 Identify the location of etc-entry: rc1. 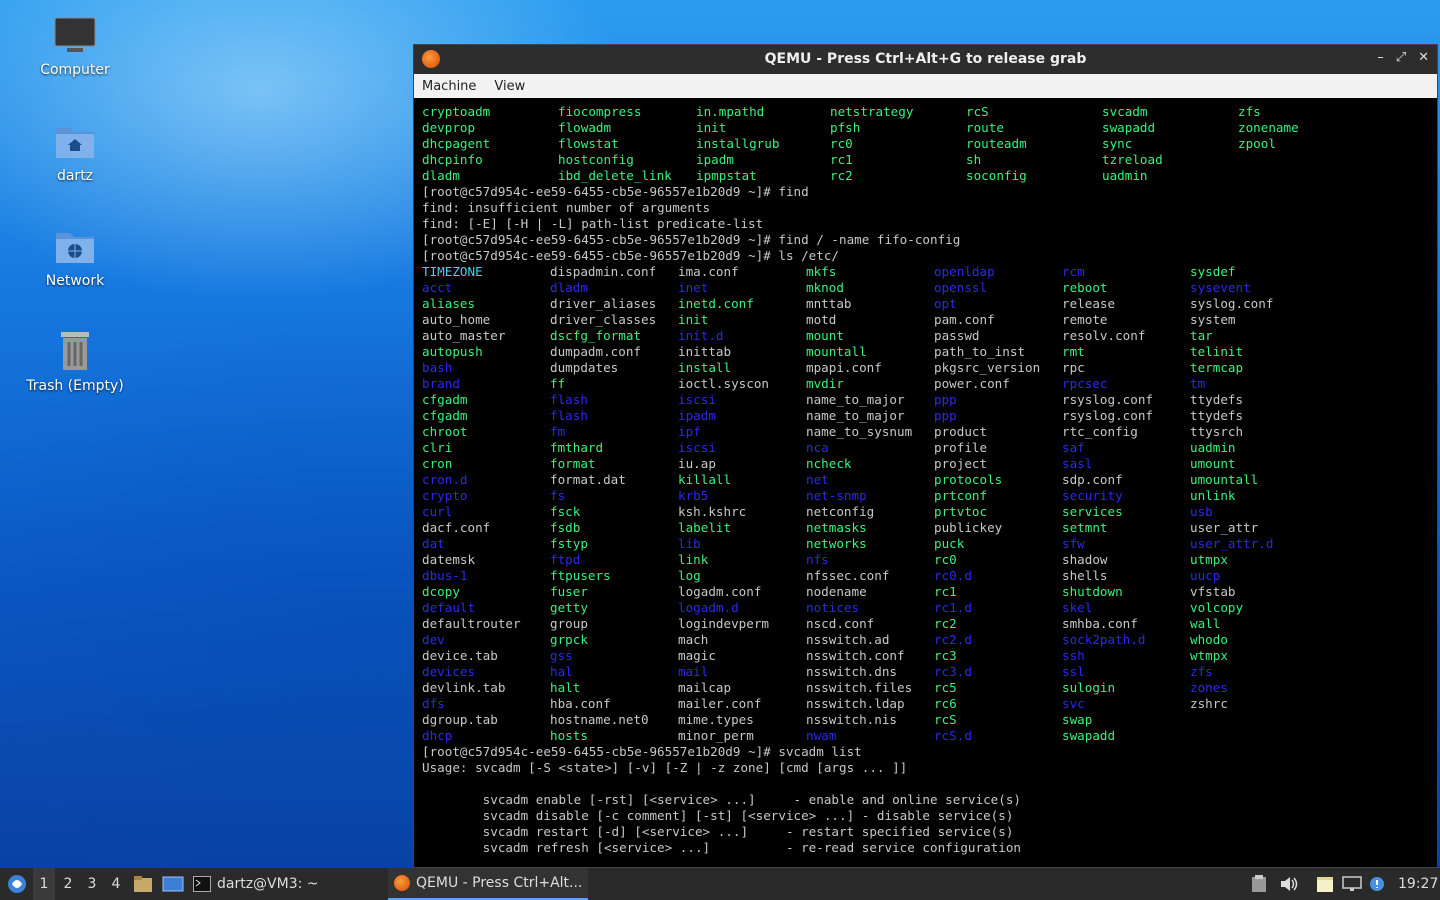
(945, 591).